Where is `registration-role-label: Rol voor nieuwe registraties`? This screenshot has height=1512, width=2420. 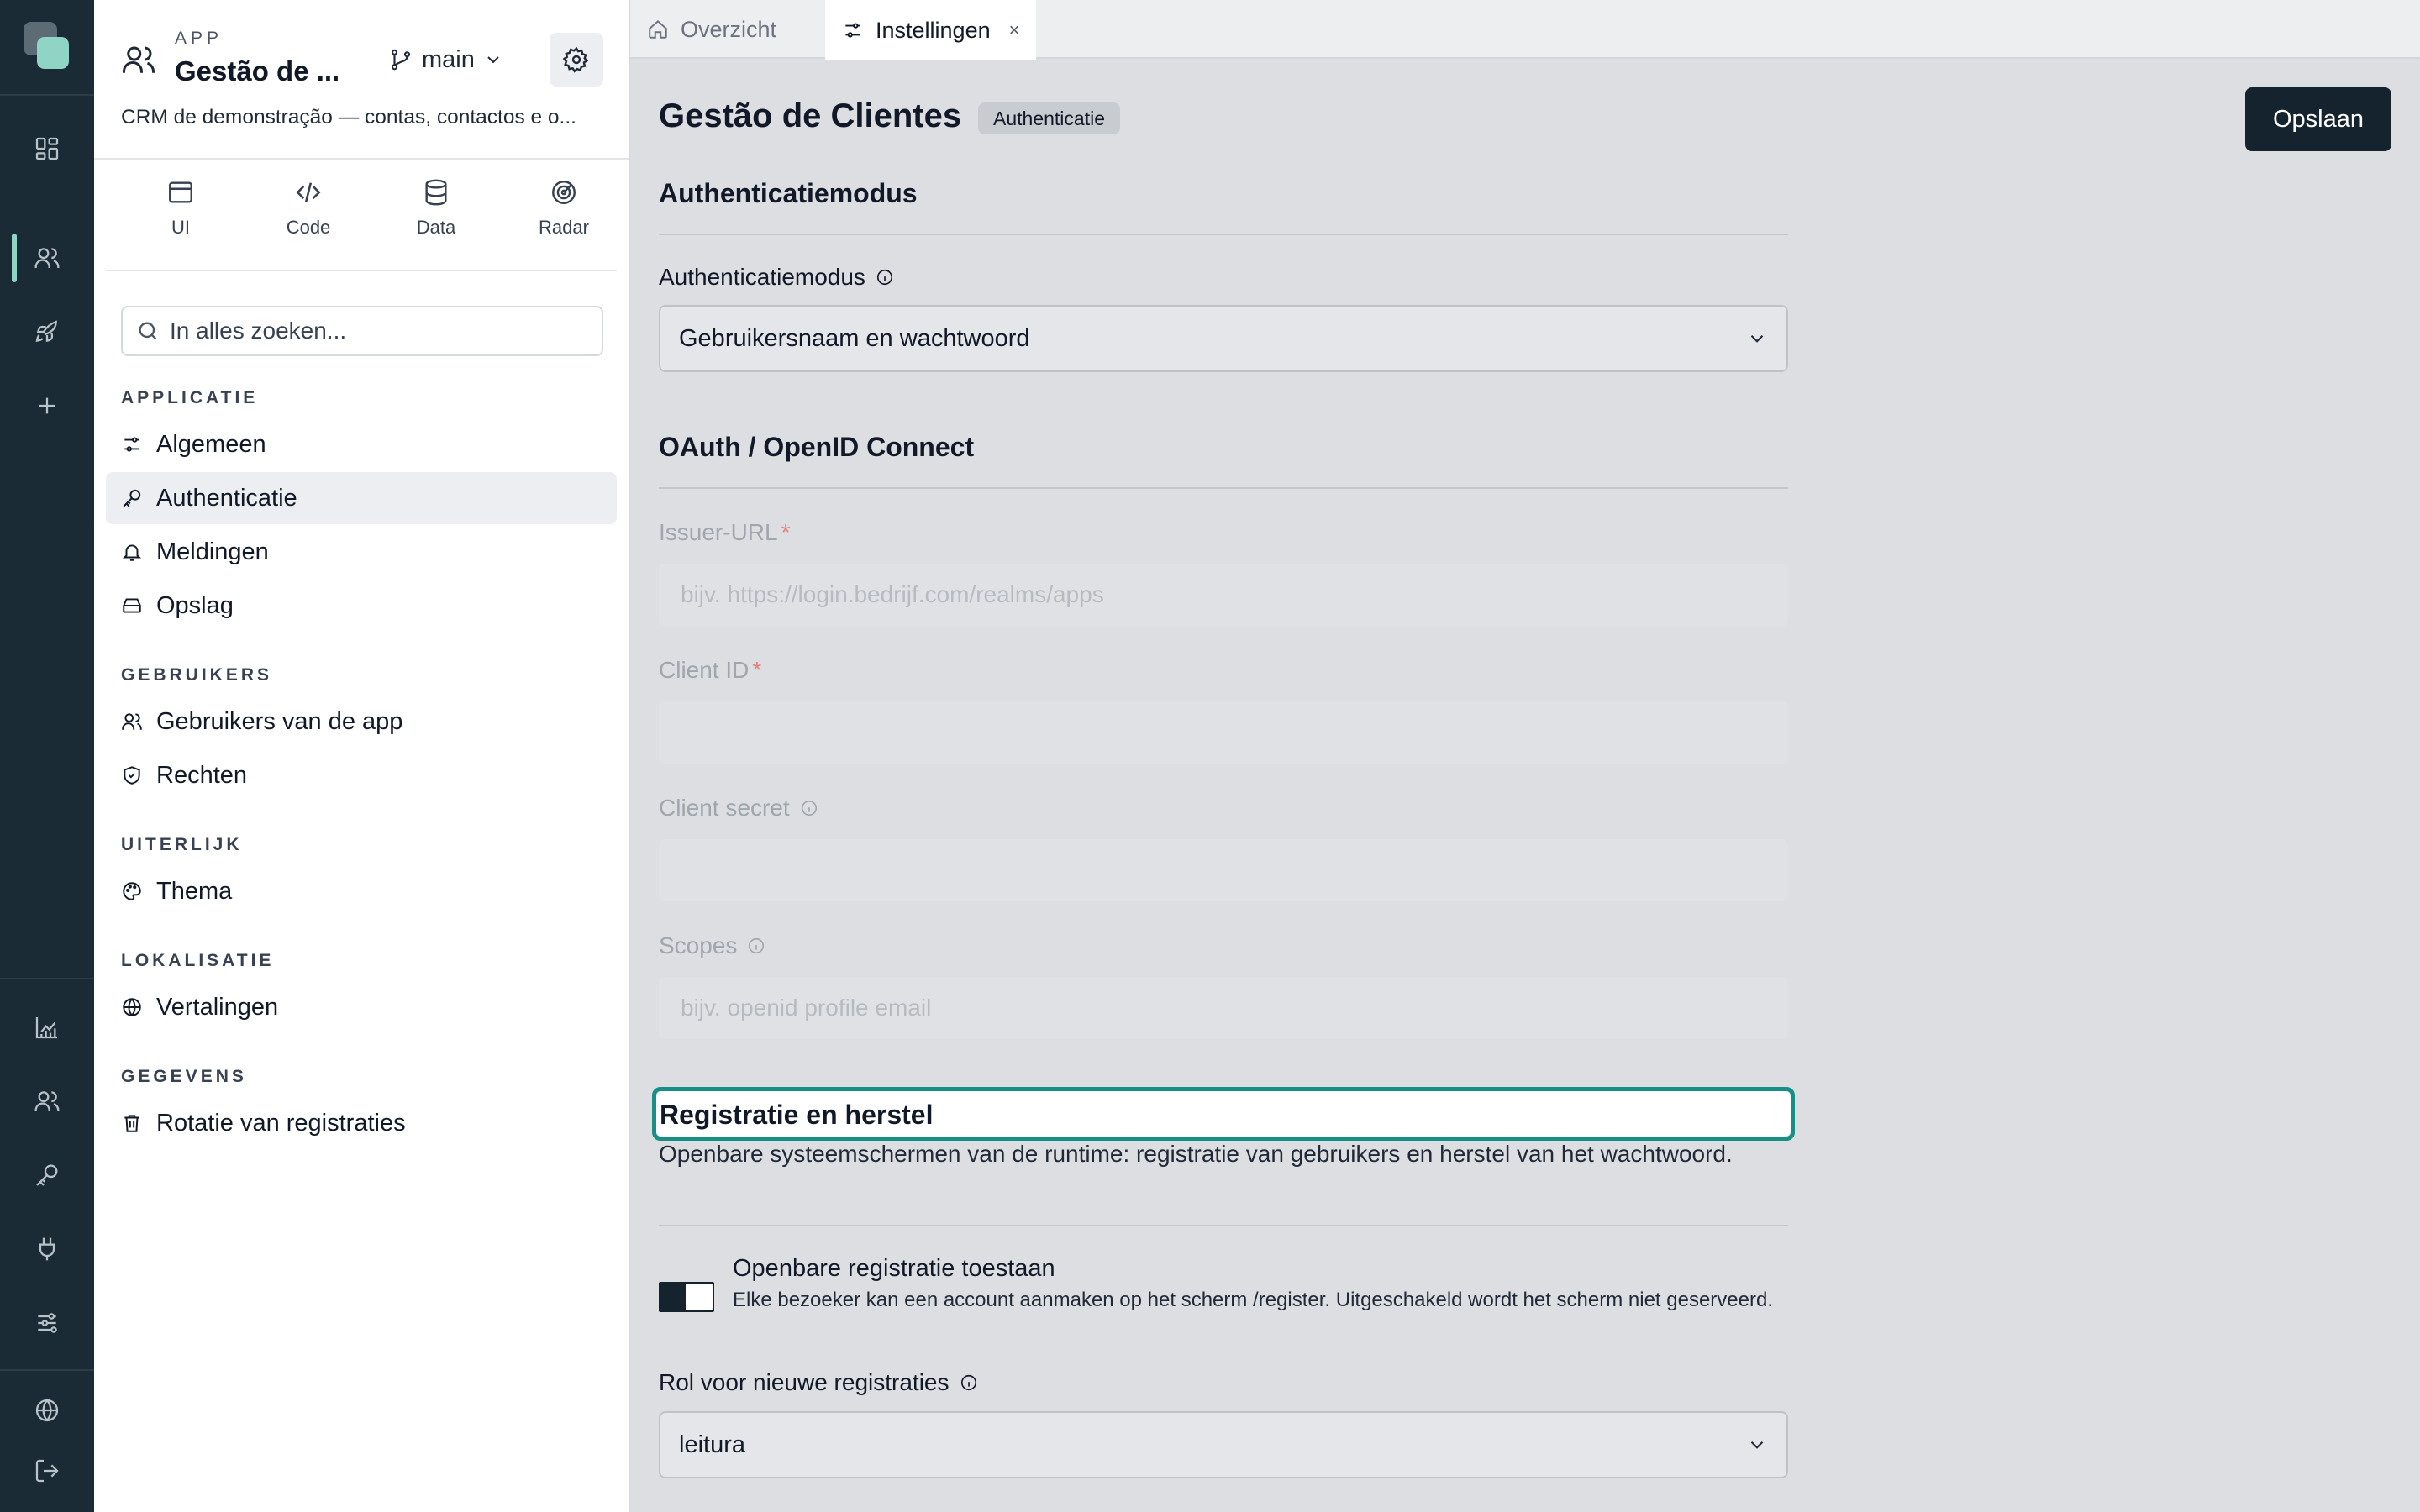
registration-role-label: Rol voor nieuwe registraties is located at coordinates (818, 1382).